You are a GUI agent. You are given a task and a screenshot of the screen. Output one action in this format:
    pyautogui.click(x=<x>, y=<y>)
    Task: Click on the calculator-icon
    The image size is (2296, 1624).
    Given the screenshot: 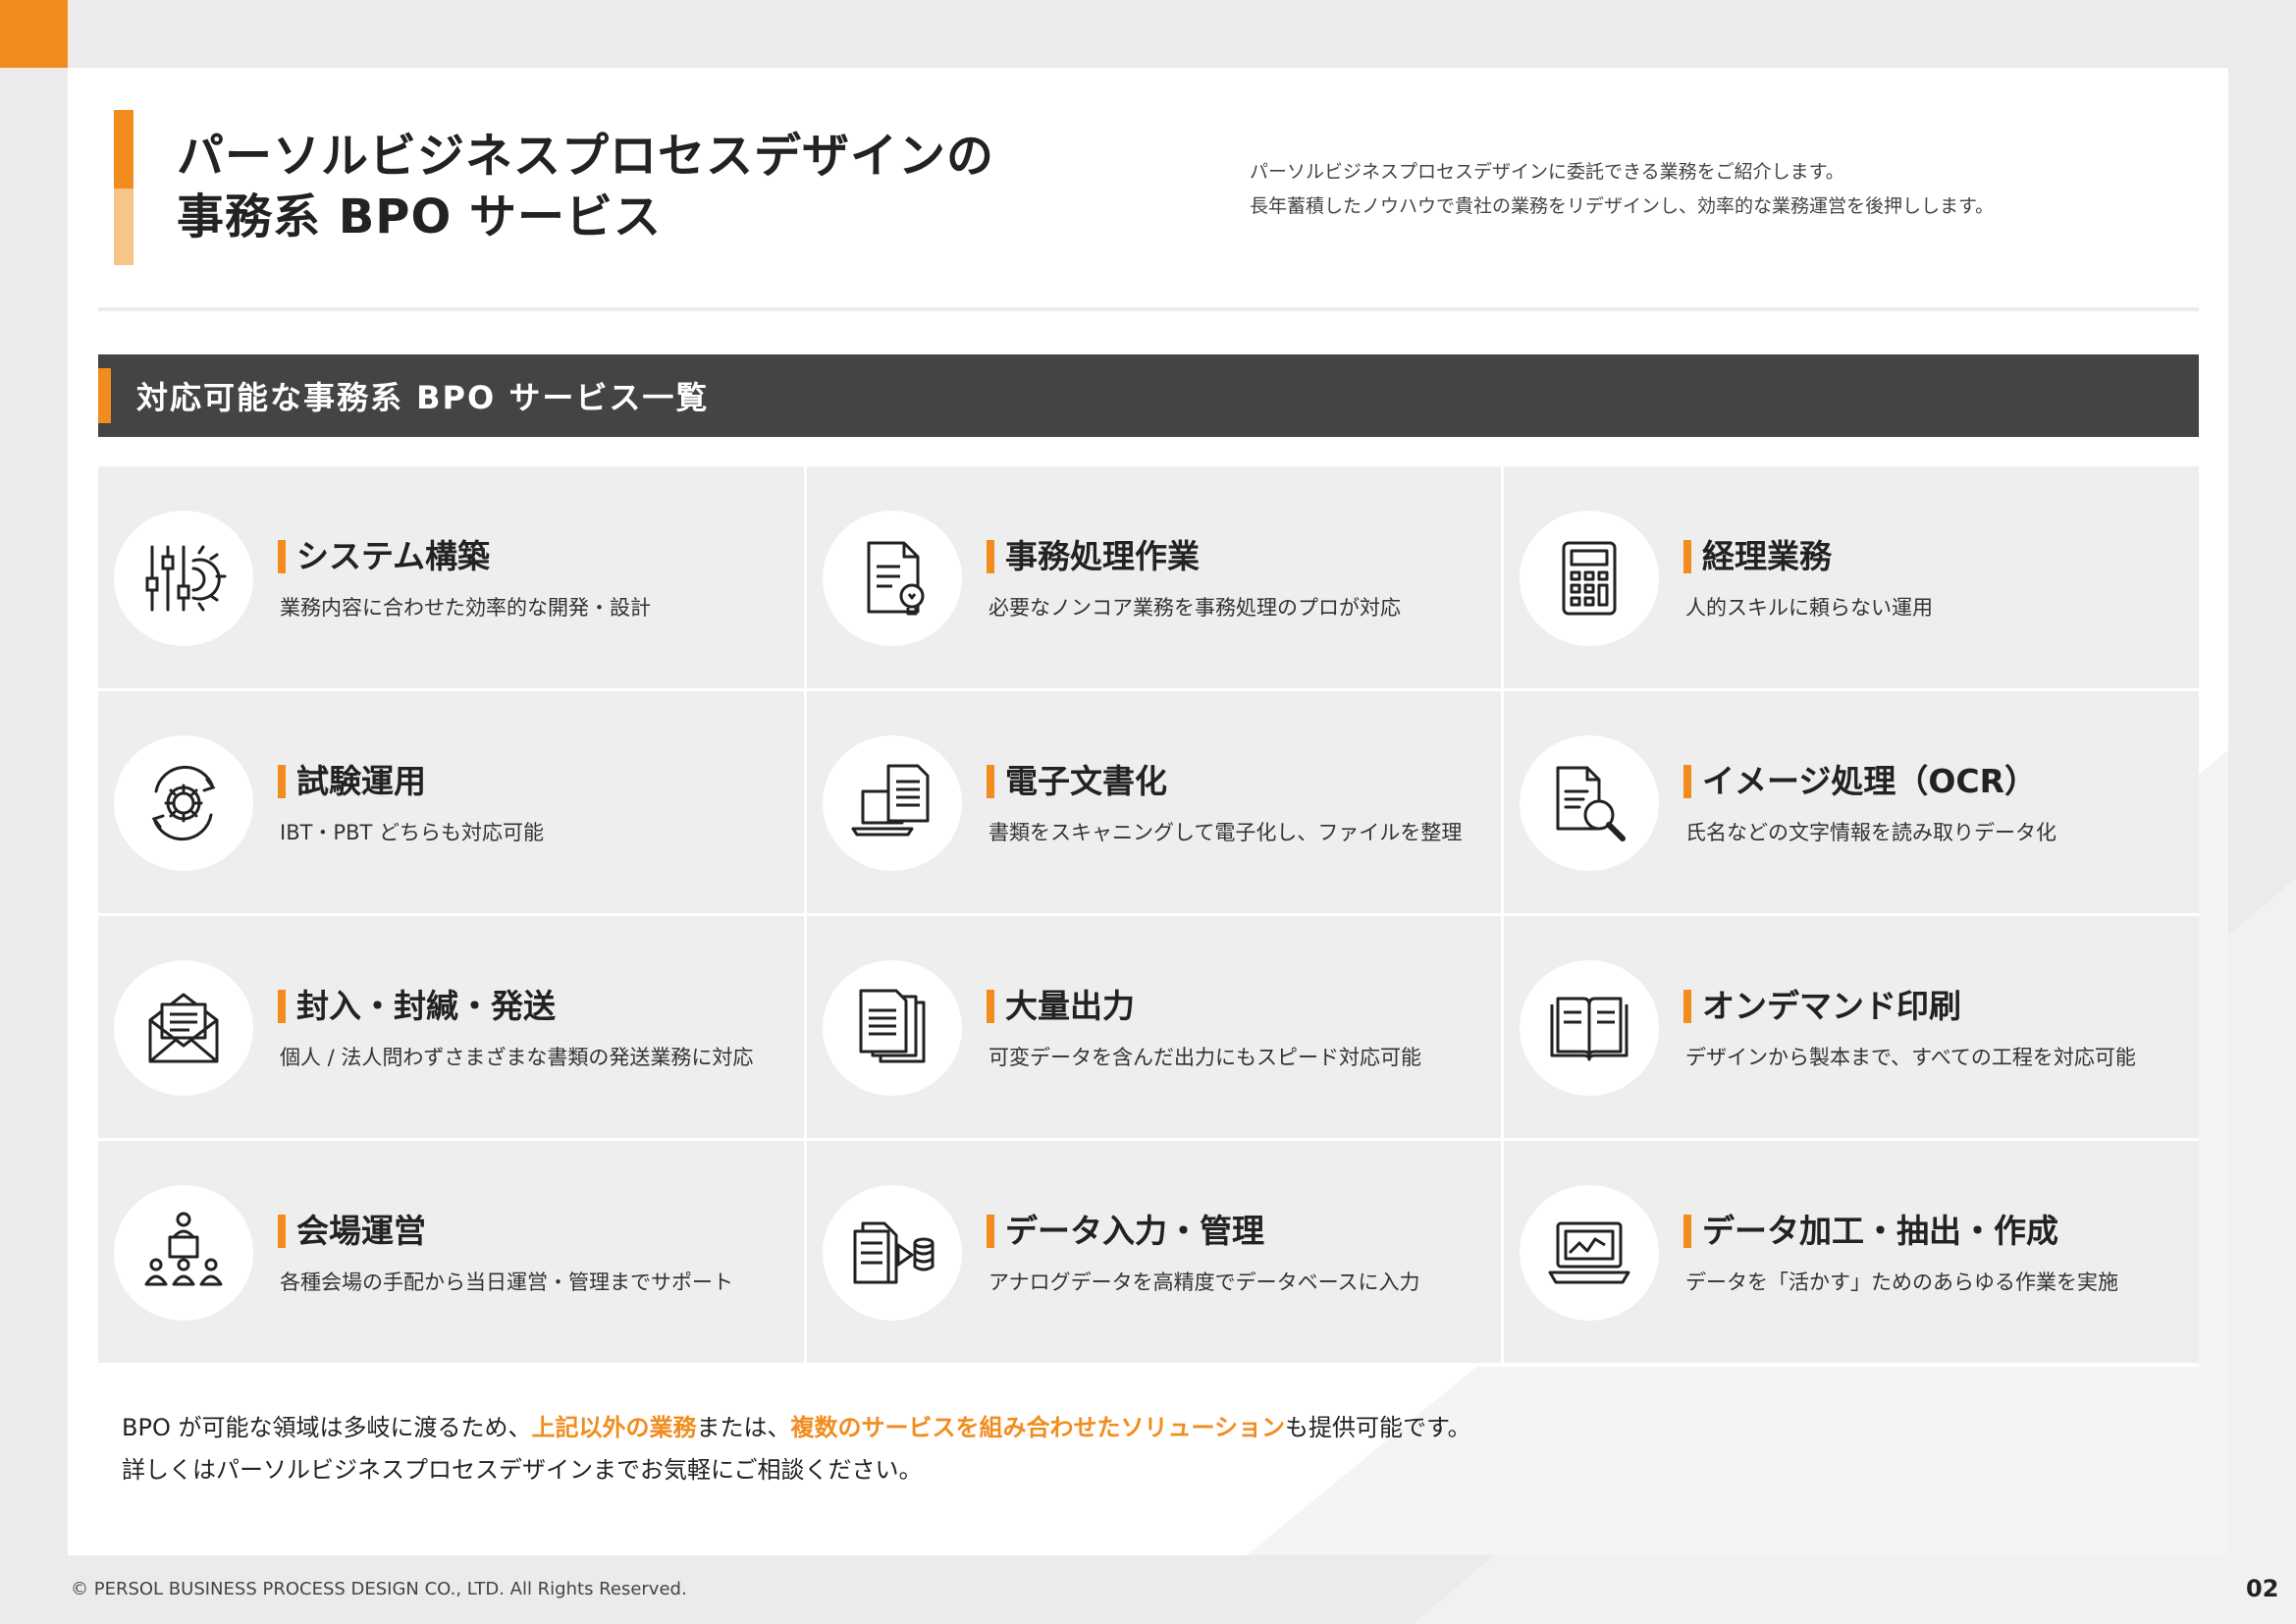 What is the action you would take?
    pyautogui.click(x=1590, y=578)
    